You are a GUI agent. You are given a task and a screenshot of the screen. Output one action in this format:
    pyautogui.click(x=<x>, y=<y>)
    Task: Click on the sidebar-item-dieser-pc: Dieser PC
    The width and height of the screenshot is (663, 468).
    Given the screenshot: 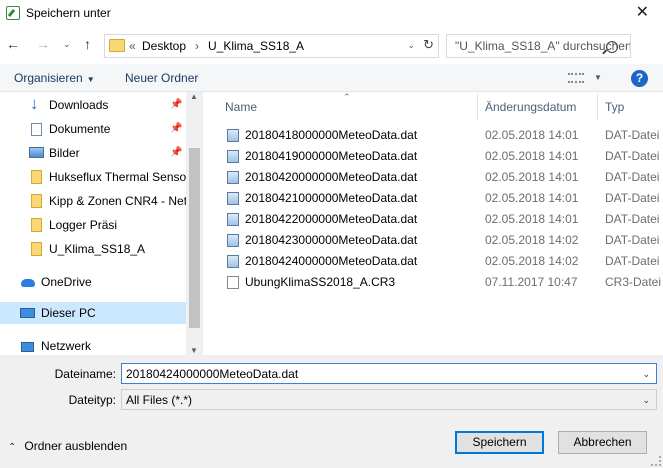 What is the action you would take?
    pyautogui.click(x=93, y=313)
    